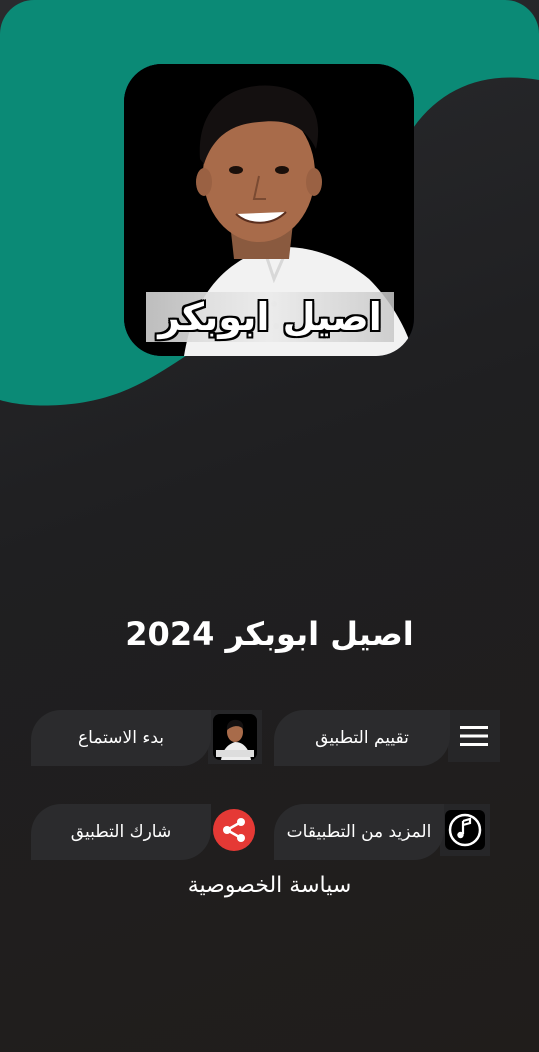 This screenshot has height=1052, width=539. What do you see at coordinates (269, 885) in the screenshot?
I see `privacy-policy-link: سياسة الخصوصية` at bounding box center [269, 885].